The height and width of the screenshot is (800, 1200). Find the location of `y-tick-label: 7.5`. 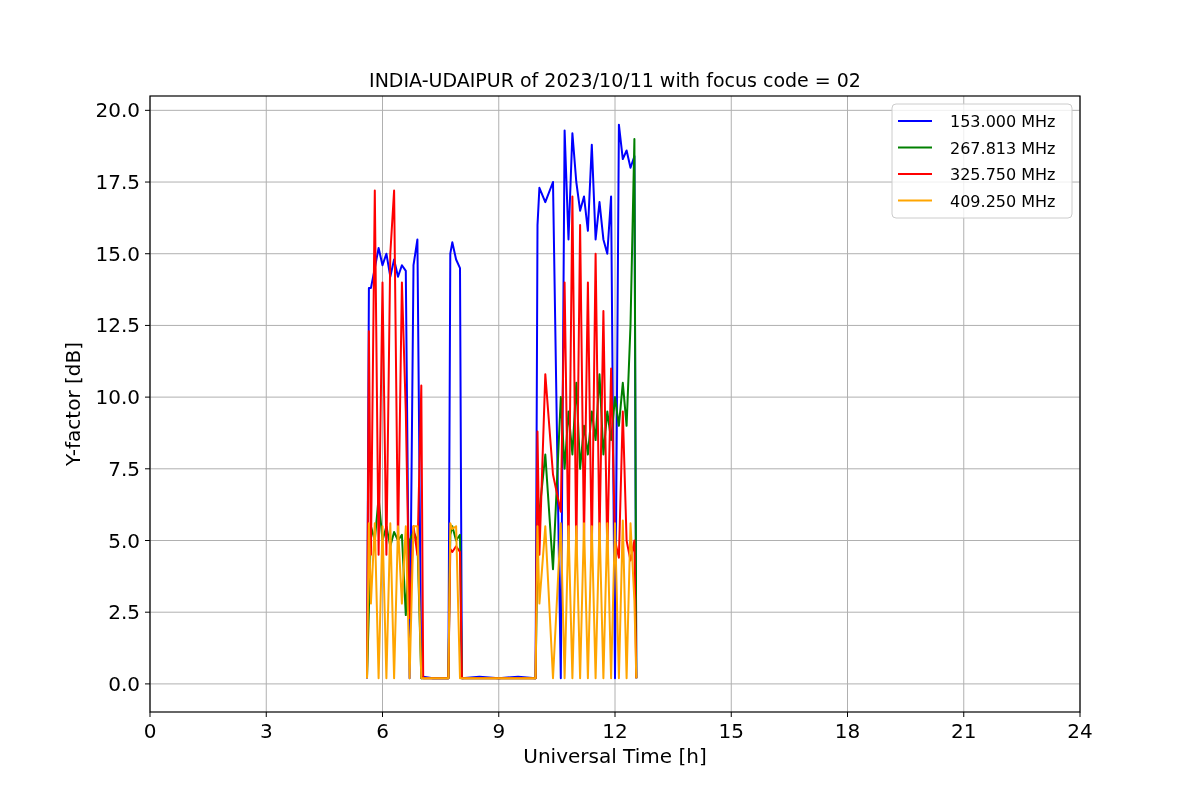

y-tick-label: 7.5 is located at coordinates (124, 468).